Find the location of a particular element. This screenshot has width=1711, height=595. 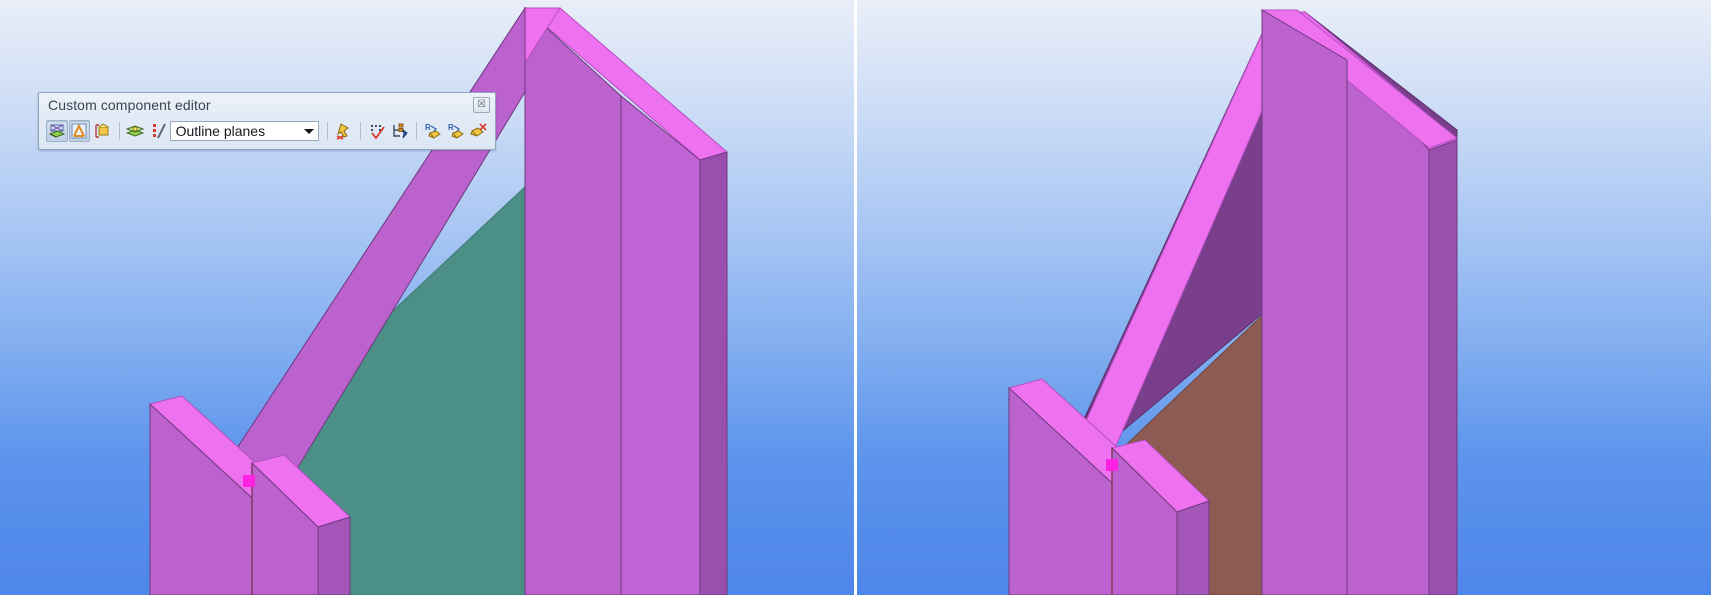

edit-reference-button is located at coordinates (79, 131).